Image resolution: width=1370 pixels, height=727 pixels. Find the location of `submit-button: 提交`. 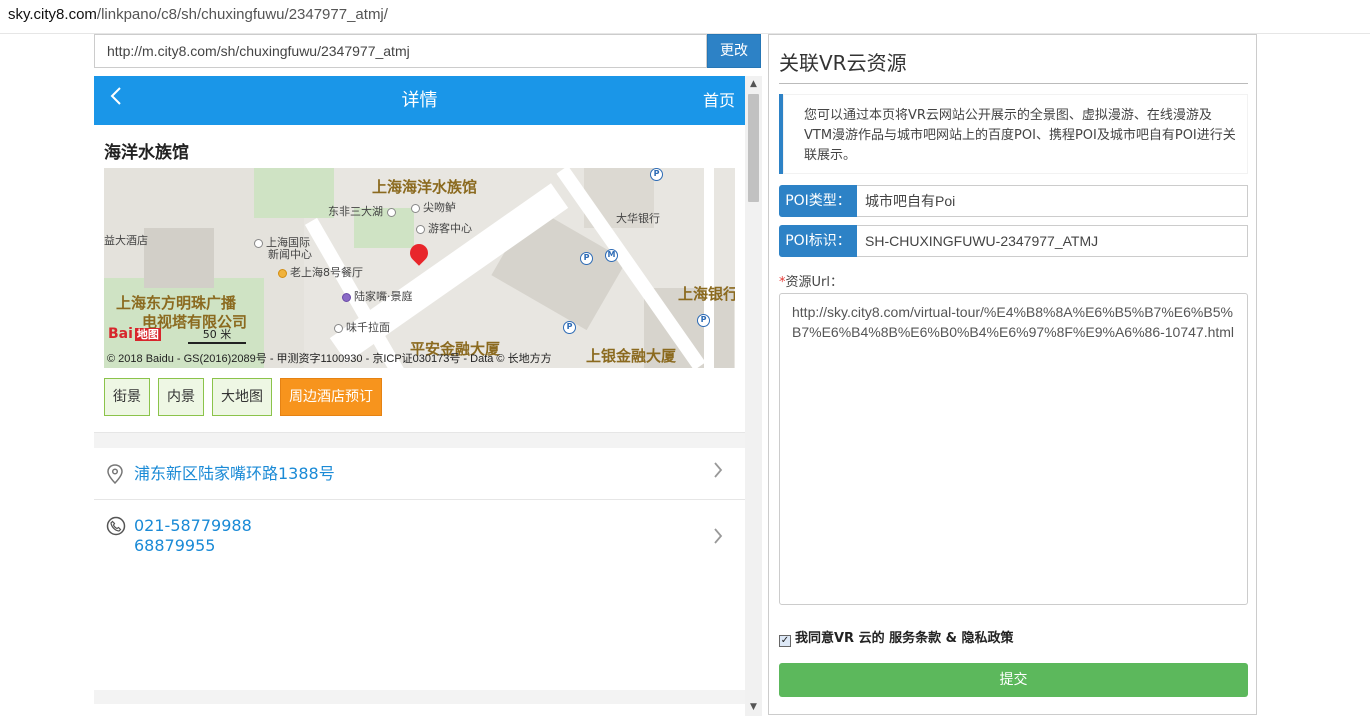

submit-button: 提交 is located at coordinates (1013, 680).